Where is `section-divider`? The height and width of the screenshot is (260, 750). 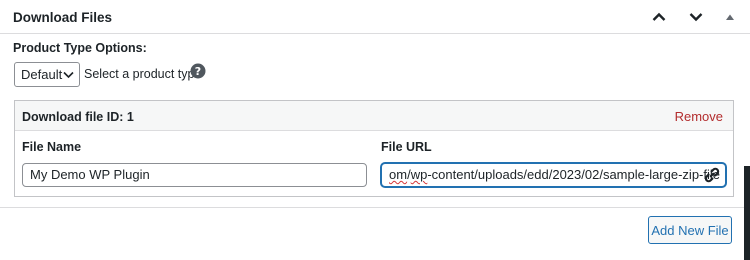
section-divider is located at coordinates (375, 207).